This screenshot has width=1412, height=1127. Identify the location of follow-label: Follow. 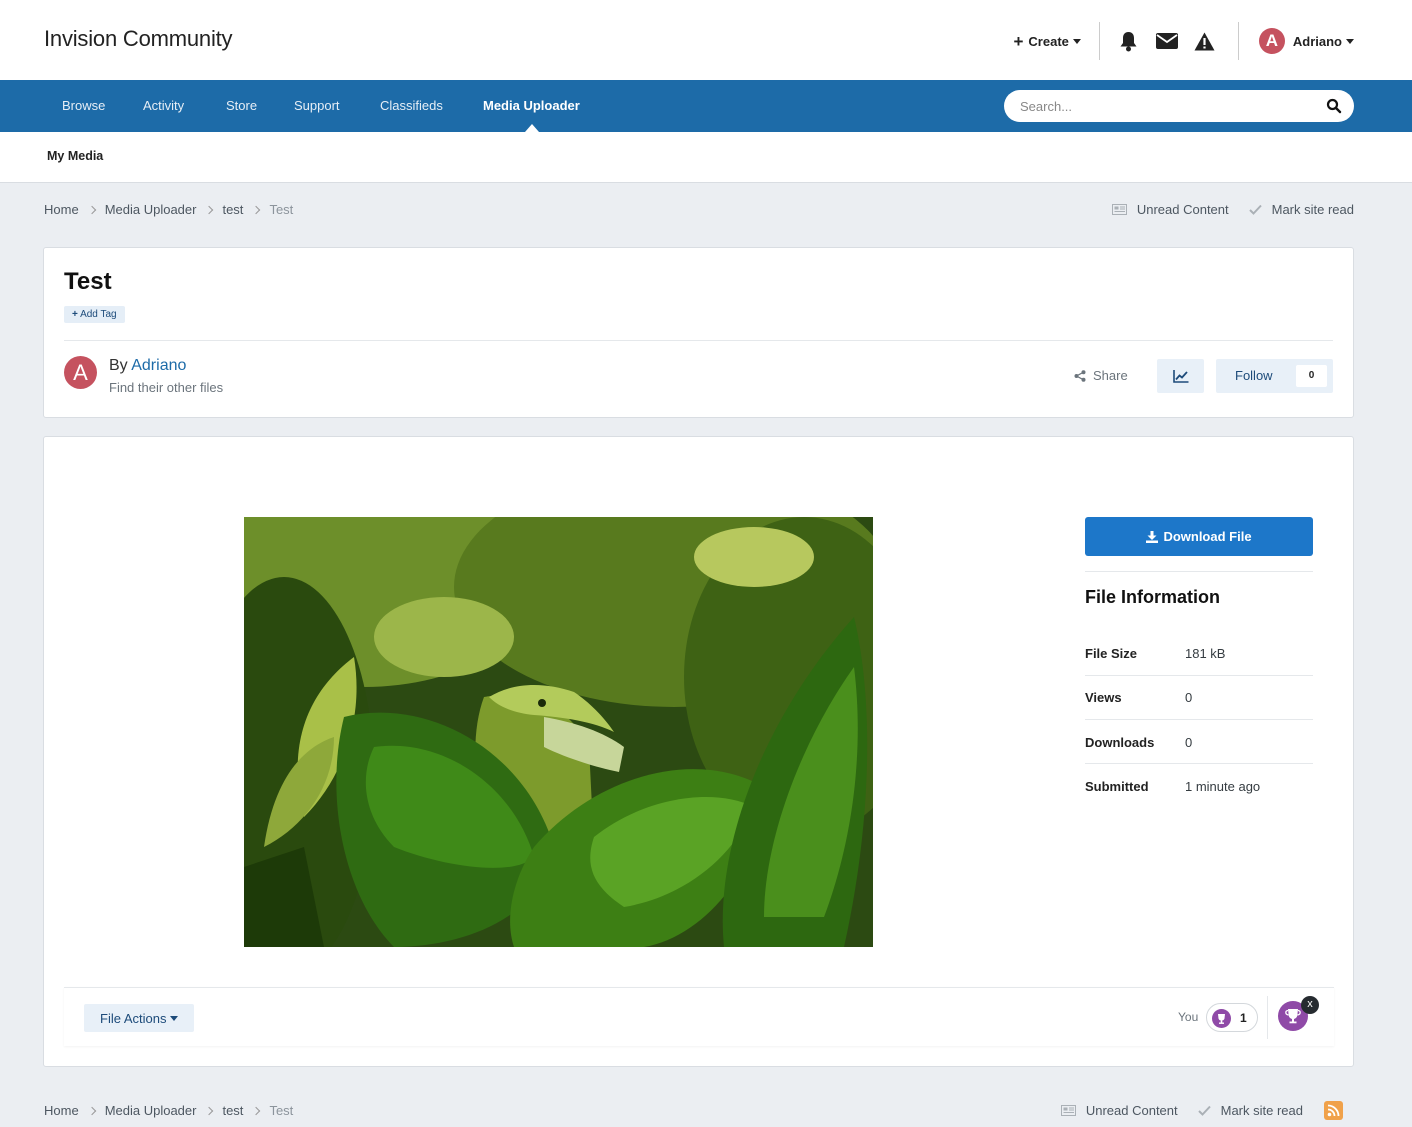
(1254, 375).